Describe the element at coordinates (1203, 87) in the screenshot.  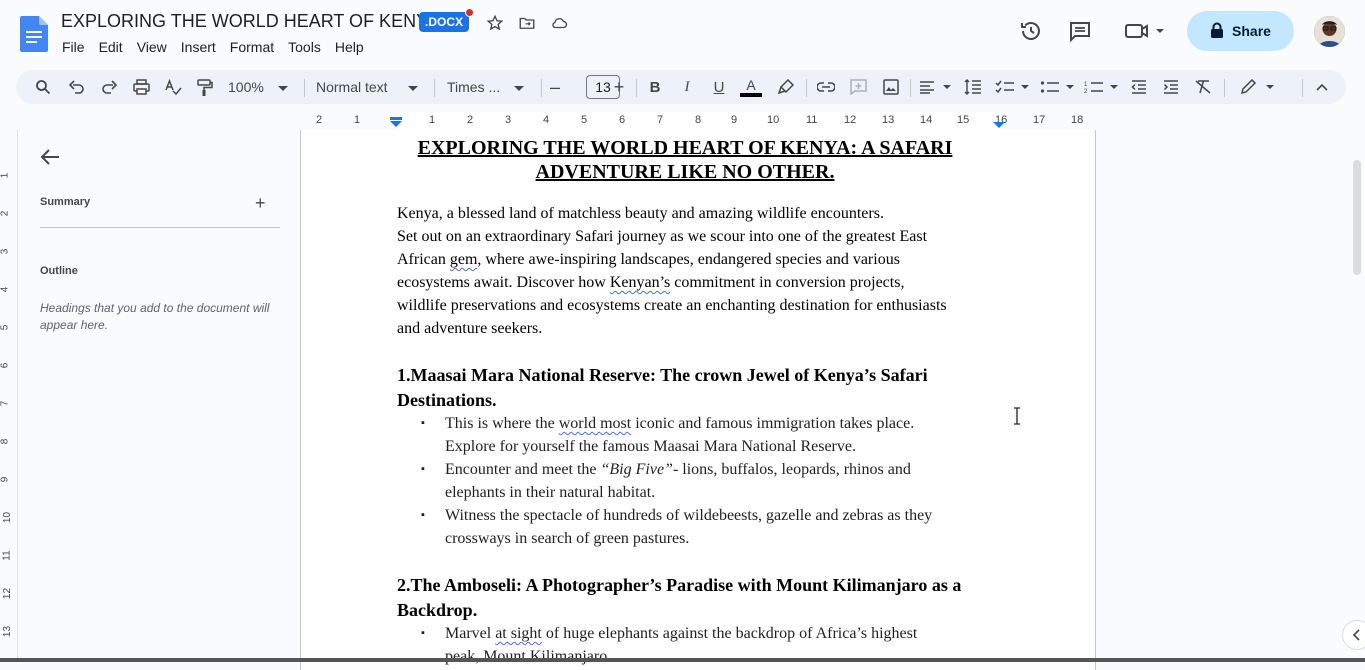
I see `clear-formatting-icon` at that location.